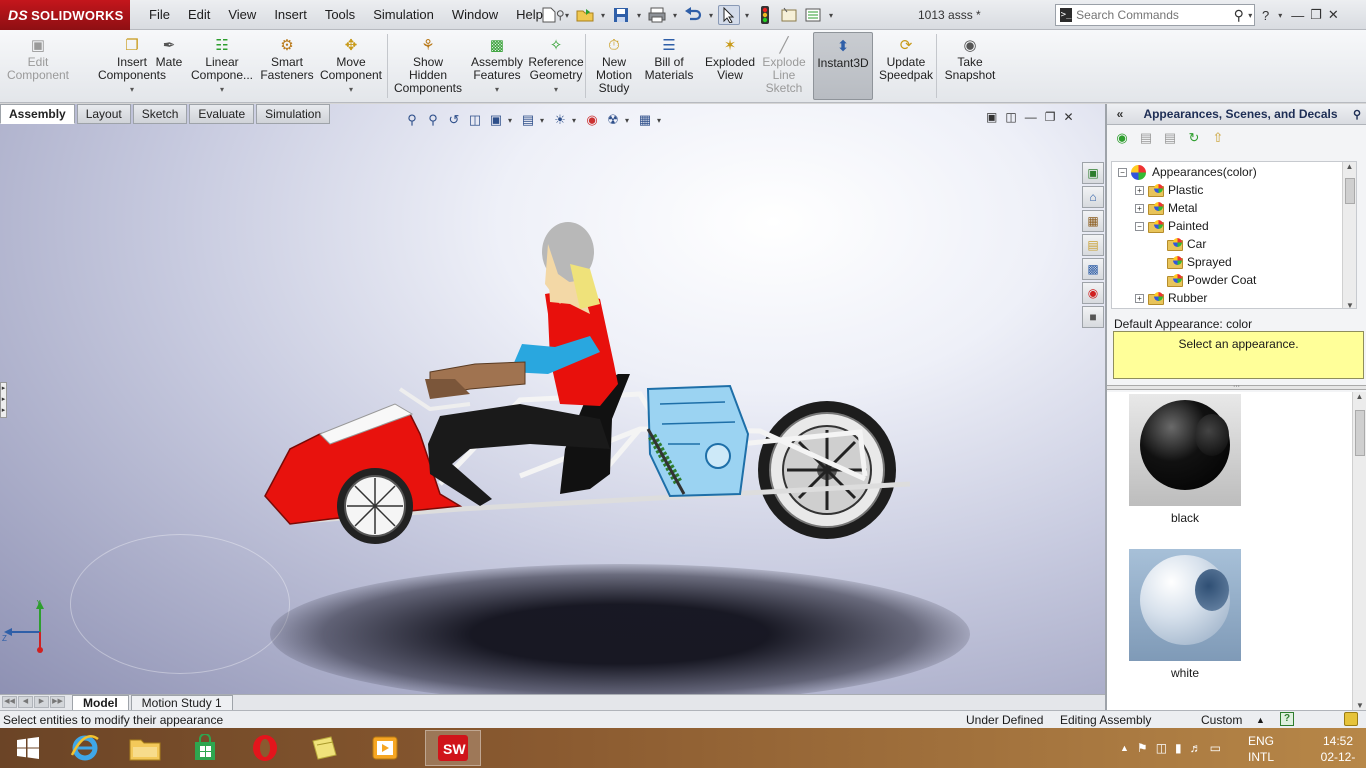 The width and height of the screenshot is (1366, 768). Describe the element at coordinates (1178, 748) in the screenshot. I see `network-icon: ▮` at that location.